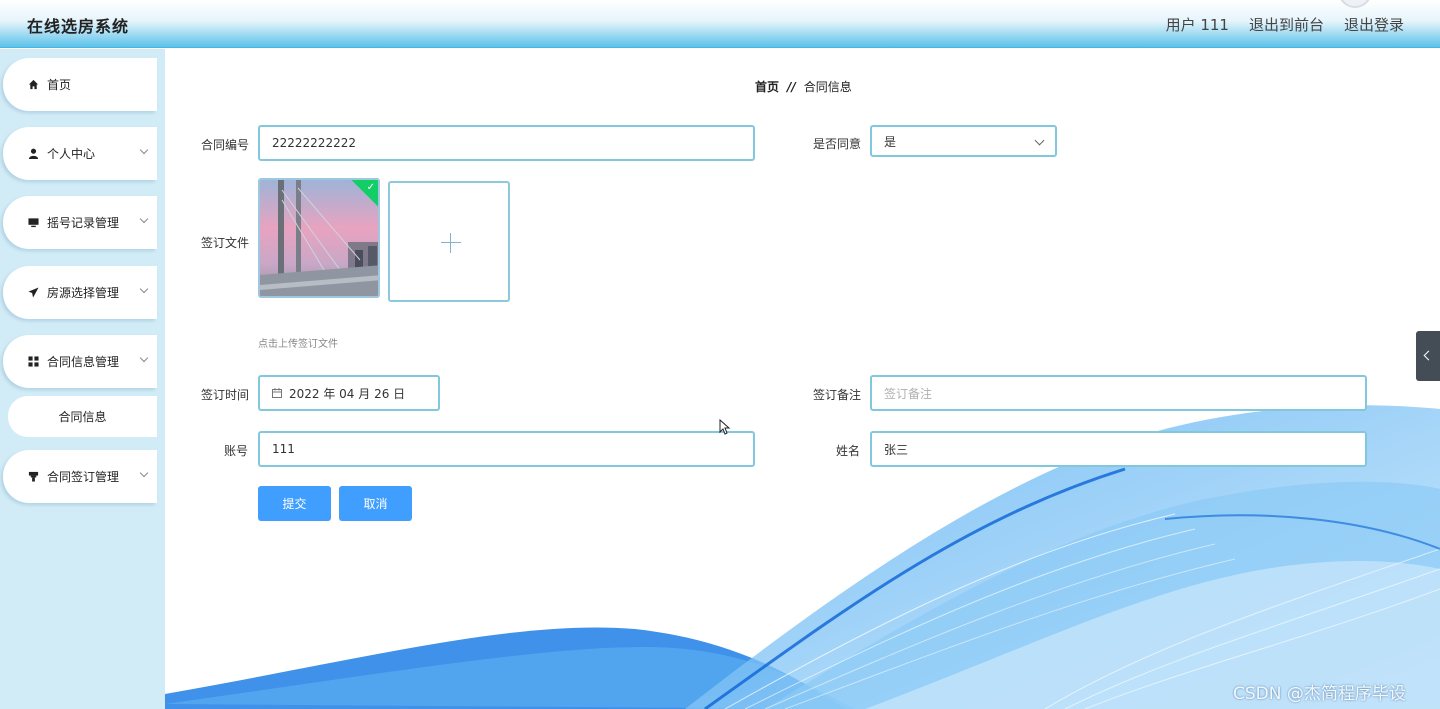 The width and height of the screenshot is (1440, 709). What do you see at coordinates (896, 449) in the screenshot?
I see `name-value: 张三` at bounding box center [896, 449].